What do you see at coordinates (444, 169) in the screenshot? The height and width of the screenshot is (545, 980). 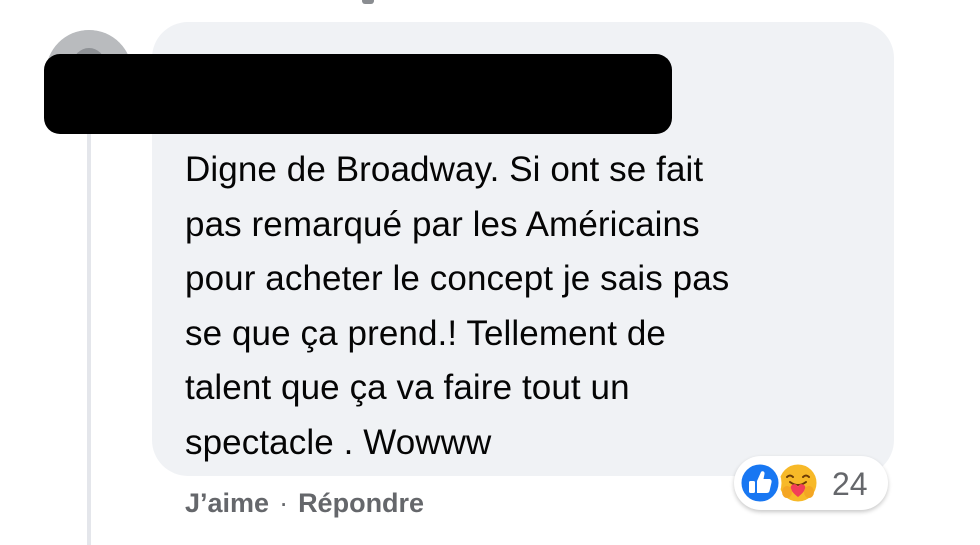 I see `comment-line: Digne de Broadway. Si ont se fait` at bounding box center [444, 169].